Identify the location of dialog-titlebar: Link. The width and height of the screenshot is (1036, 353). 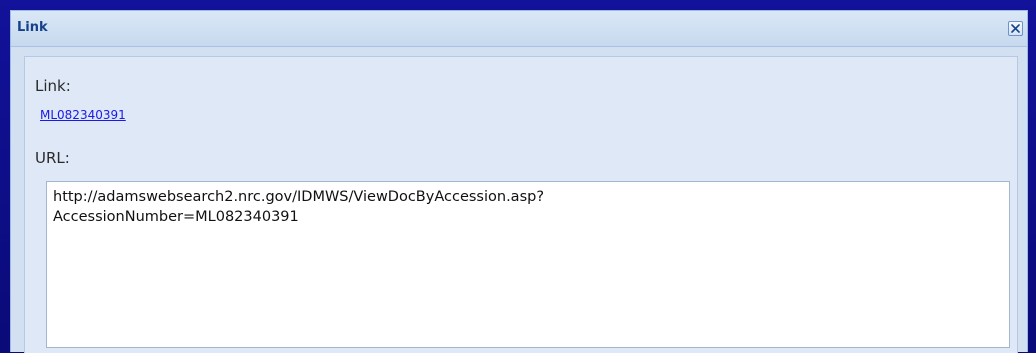
(519, 29).